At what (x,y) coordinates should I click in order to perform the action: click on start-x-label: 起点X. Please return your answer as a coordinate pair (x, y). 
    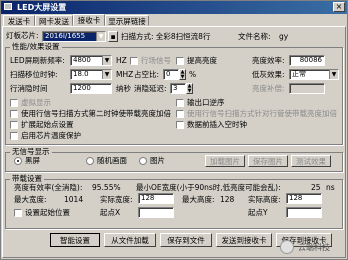
    Looking at the image, I should click on (110, 212).